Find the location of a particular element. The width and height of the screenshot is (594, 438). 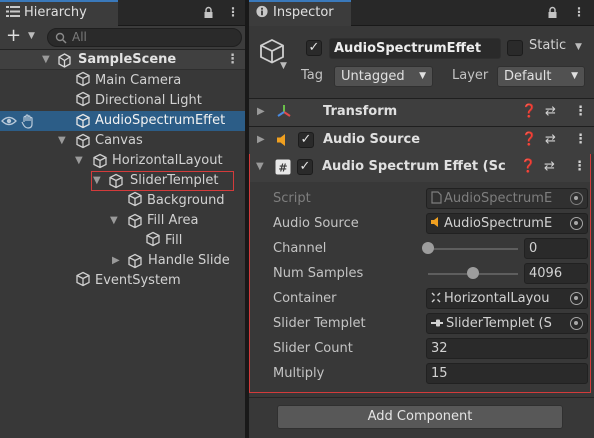

chevron-down-icon: ▼ is located at coordinates (31, 36).